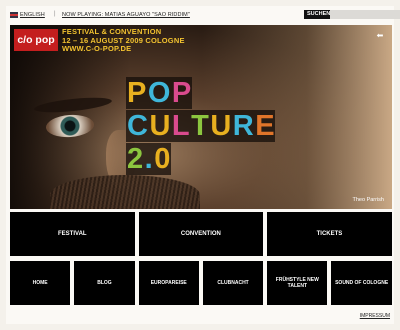 This screenshot has width=400, height=330. Describe the element at coordinates (135, 159) in the screenshot. I see `headline-letter: 2` at that location.